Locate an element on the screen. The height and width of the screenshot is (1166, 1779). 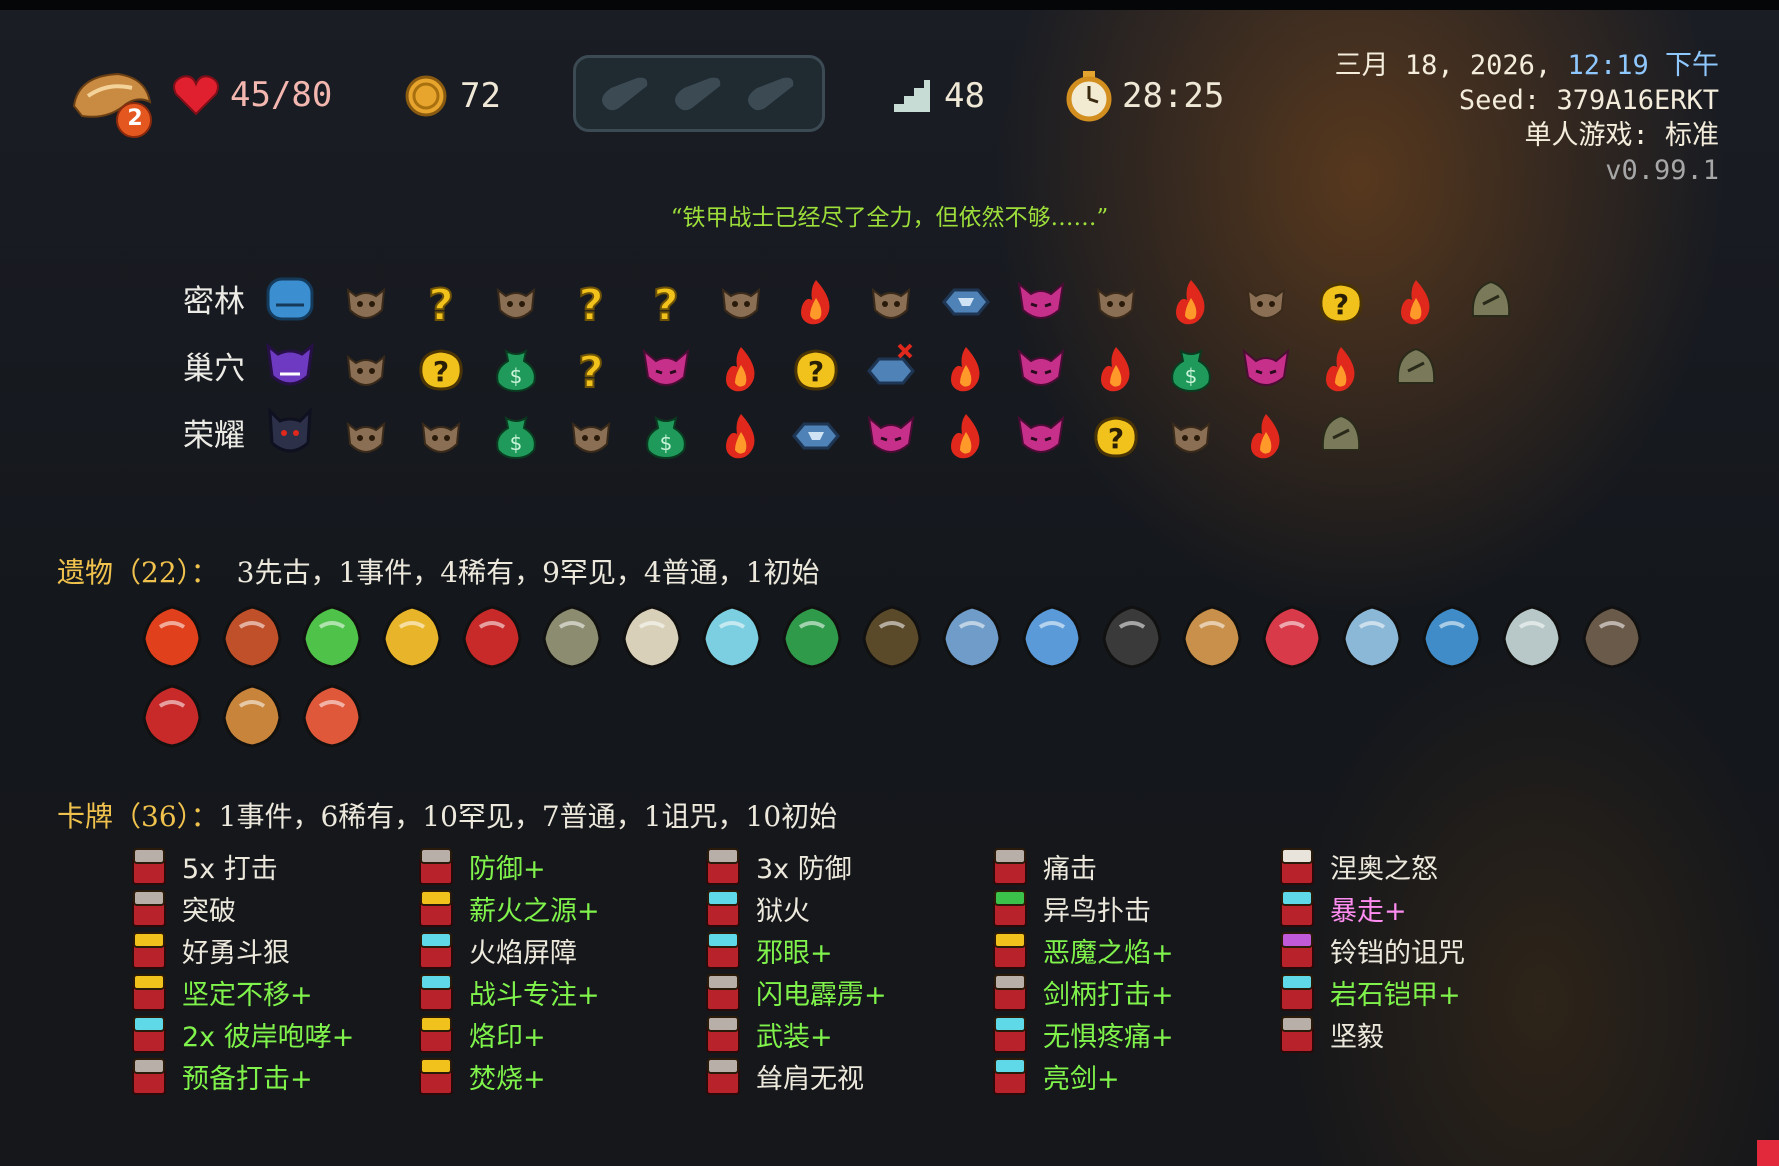
card-entry: 暴走+ is located at coordinates (1342, 908).